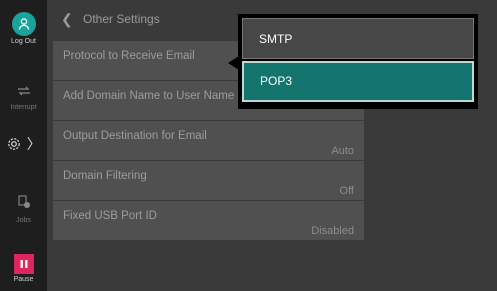 The height and width of the screenshot is (291, 497). What do you see at coordinates (23, 24) in the screenshot?
I see `person-icon` at bounding box center [23, 24].